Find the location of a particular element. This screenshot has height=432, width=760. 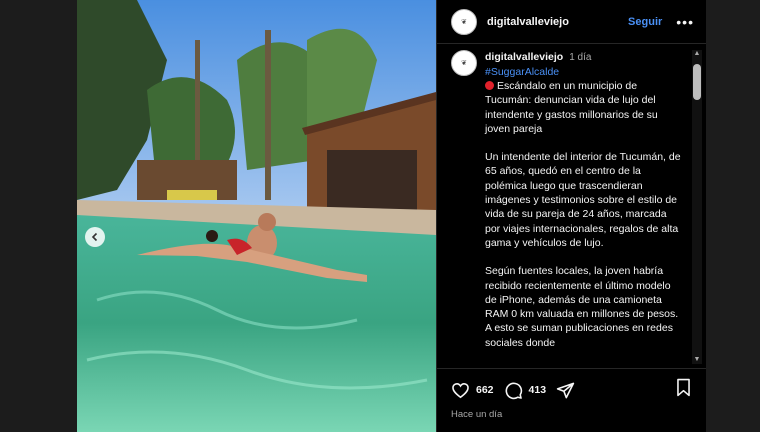

bookmark-icon is located at coordinates (683, 387).